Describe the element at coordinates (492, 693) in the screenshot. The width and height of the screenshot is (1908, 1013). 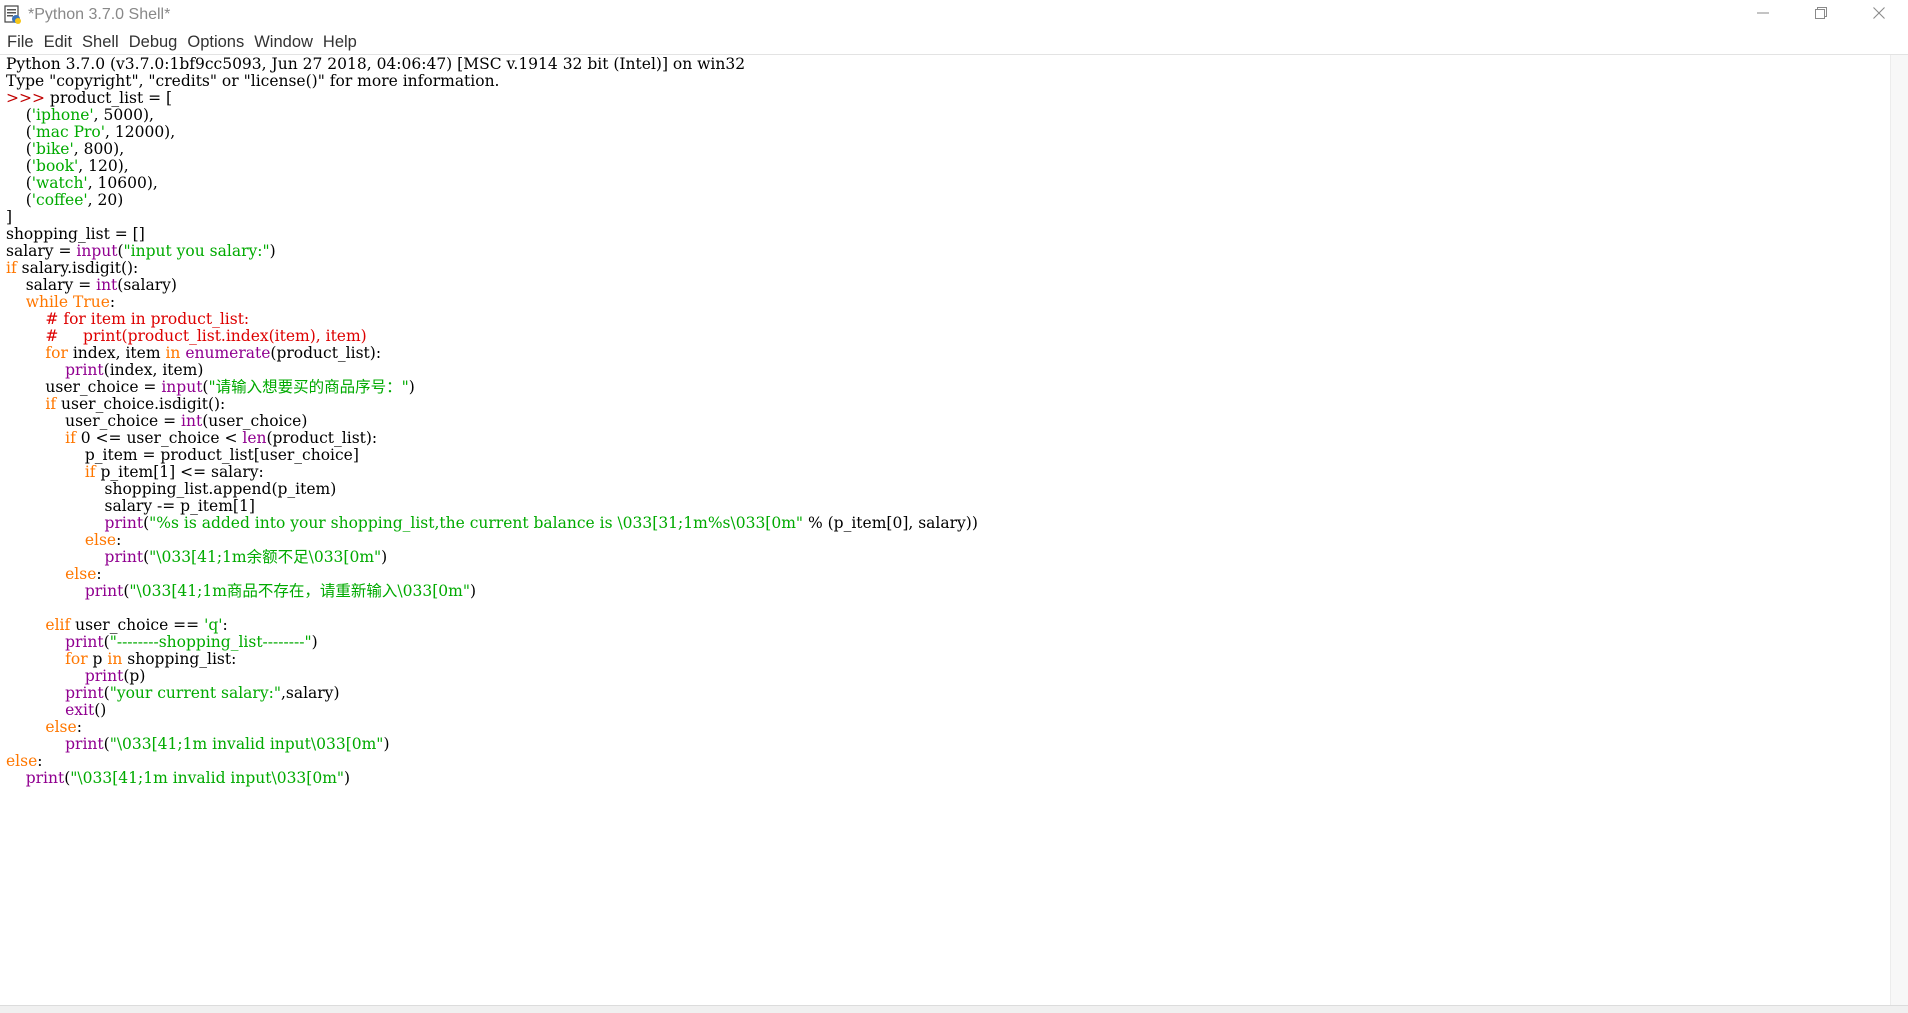
I see `shell-line: print("your current salary:",salary)` at that location.